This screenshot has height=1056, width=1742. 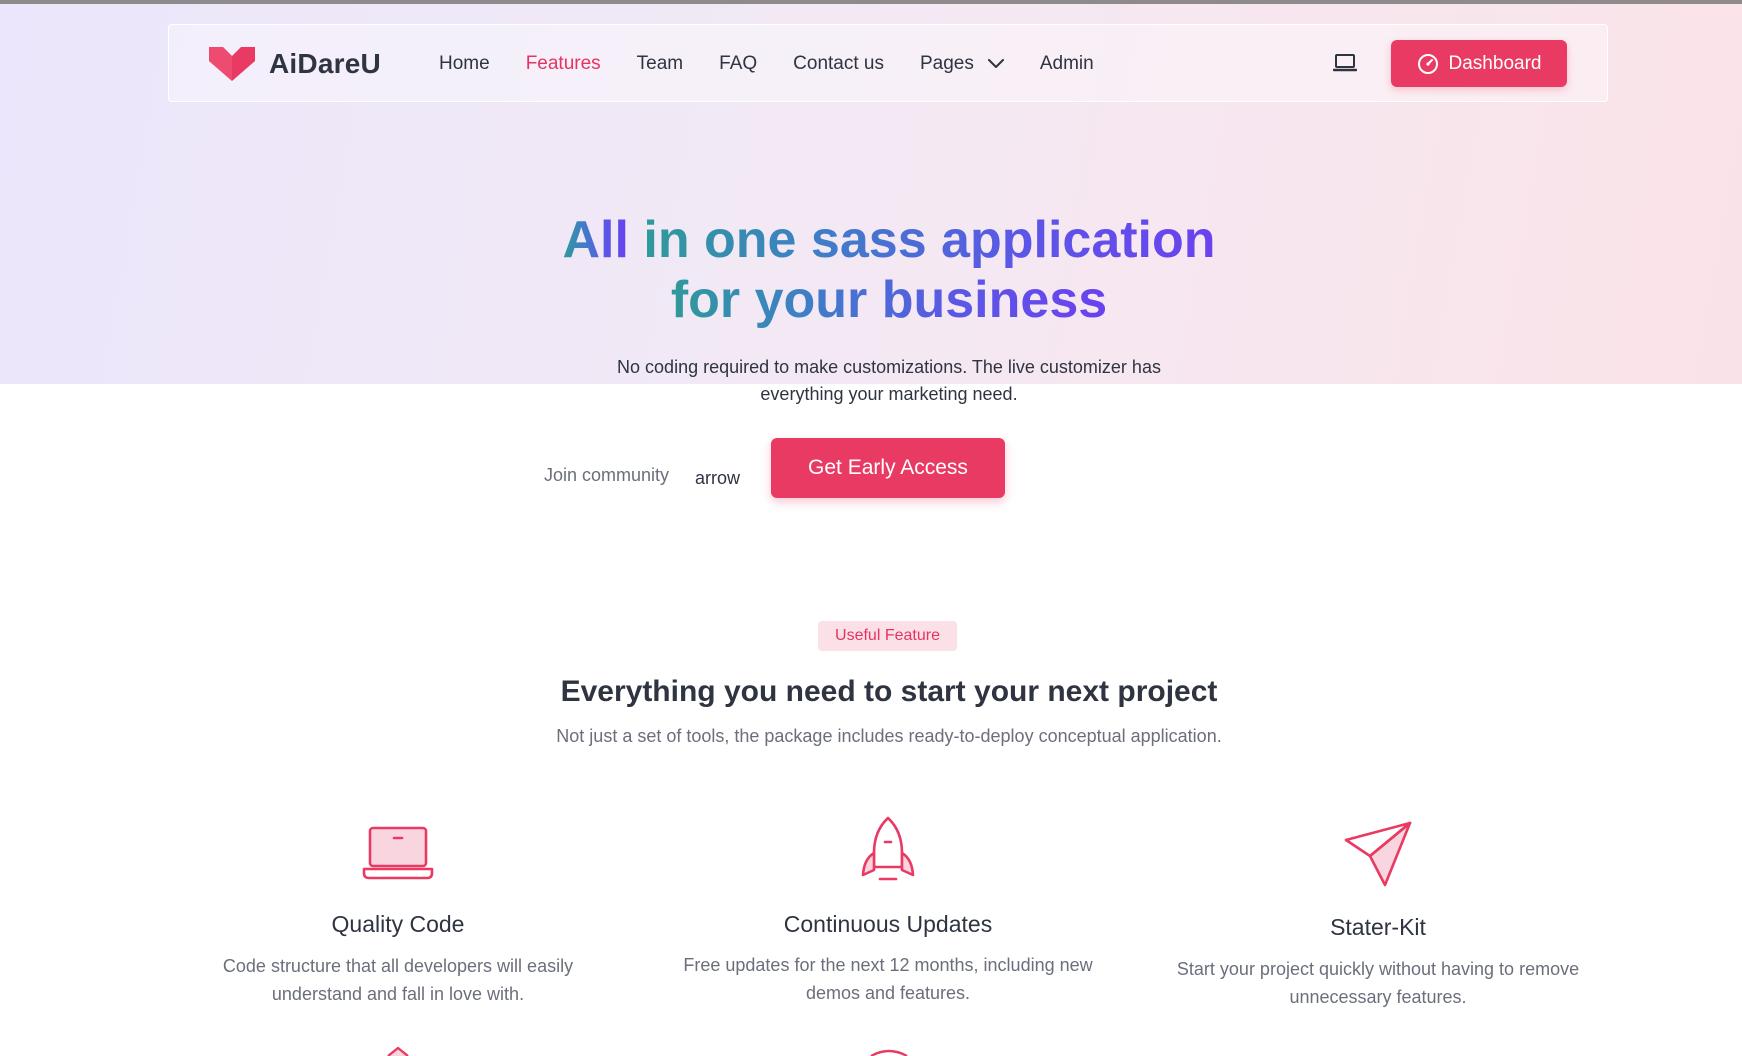 What do you see at coordinates (325, 63) in the screenshot?
I see `brand-name: AiDareU` at bounding box center [325, 63].